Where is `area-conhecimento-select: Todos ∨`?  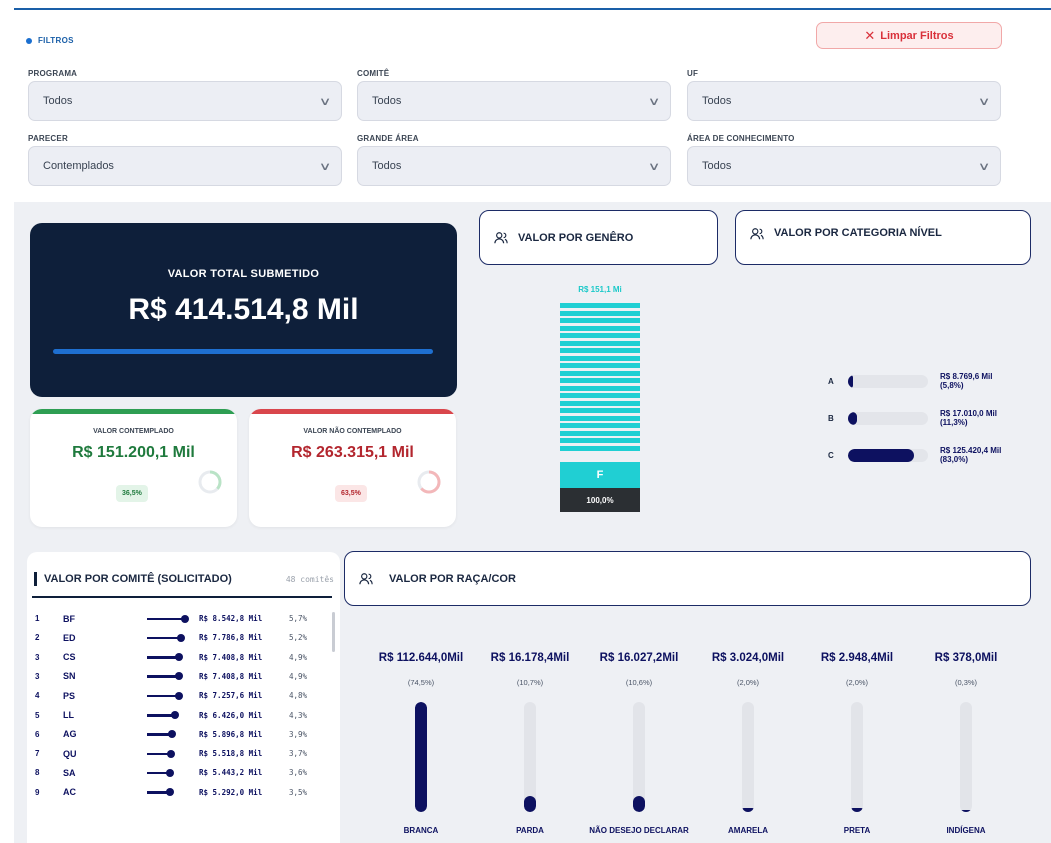
area-conhecimento-select: Todos ∨ is located at coordinates (844, 166).